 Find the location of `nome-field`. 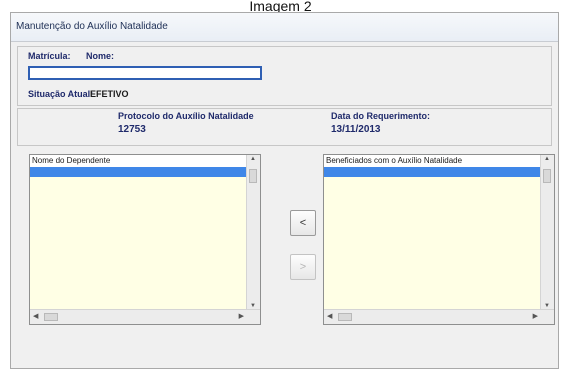

nome-field is located at coordinates (145, 73).